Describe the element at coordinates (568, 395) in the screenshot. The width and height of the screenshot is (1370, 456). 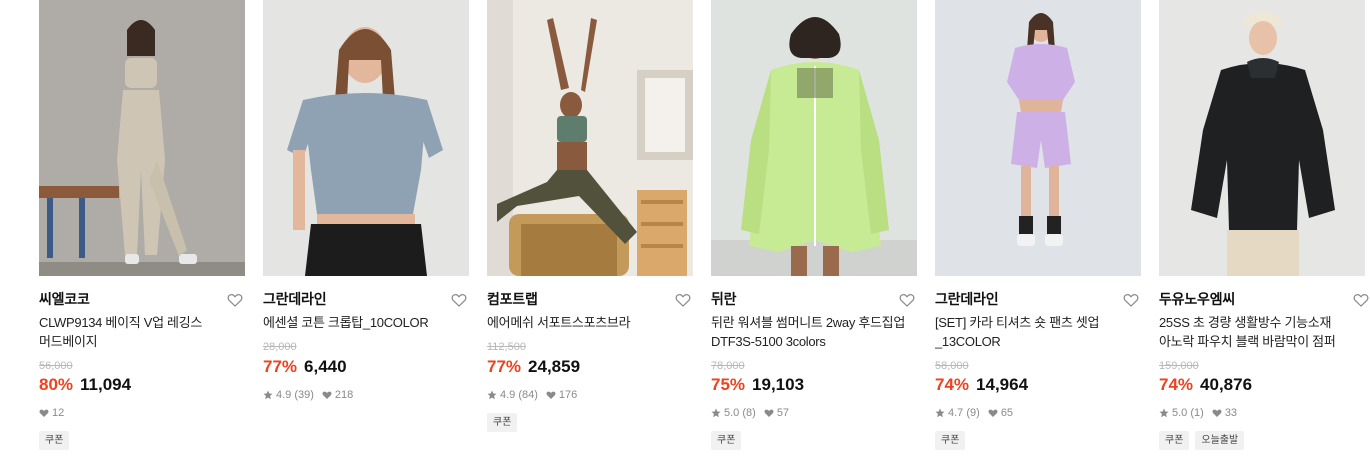
I see `likes-count: 176` at that location.